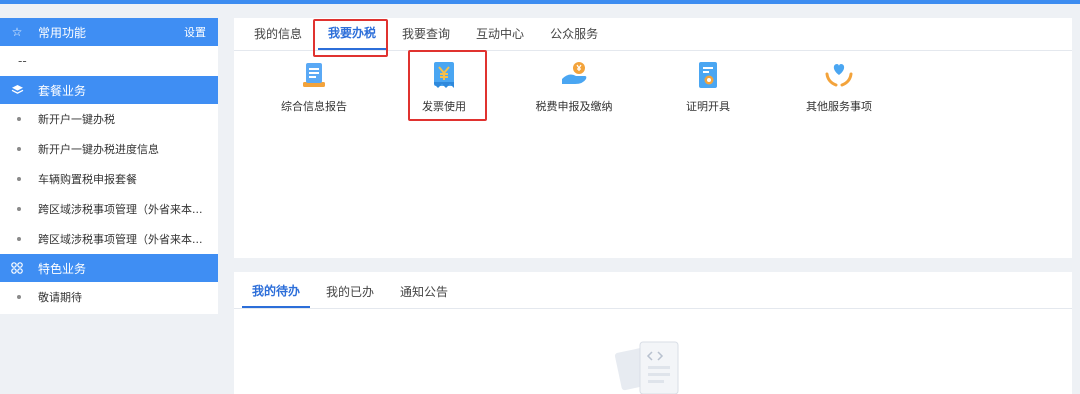  What do you see at coordinates (109, 32) in the screenshot?
I see `common-functions-header: ☆ 常用功能 设置` at bounding box center [109, 32].